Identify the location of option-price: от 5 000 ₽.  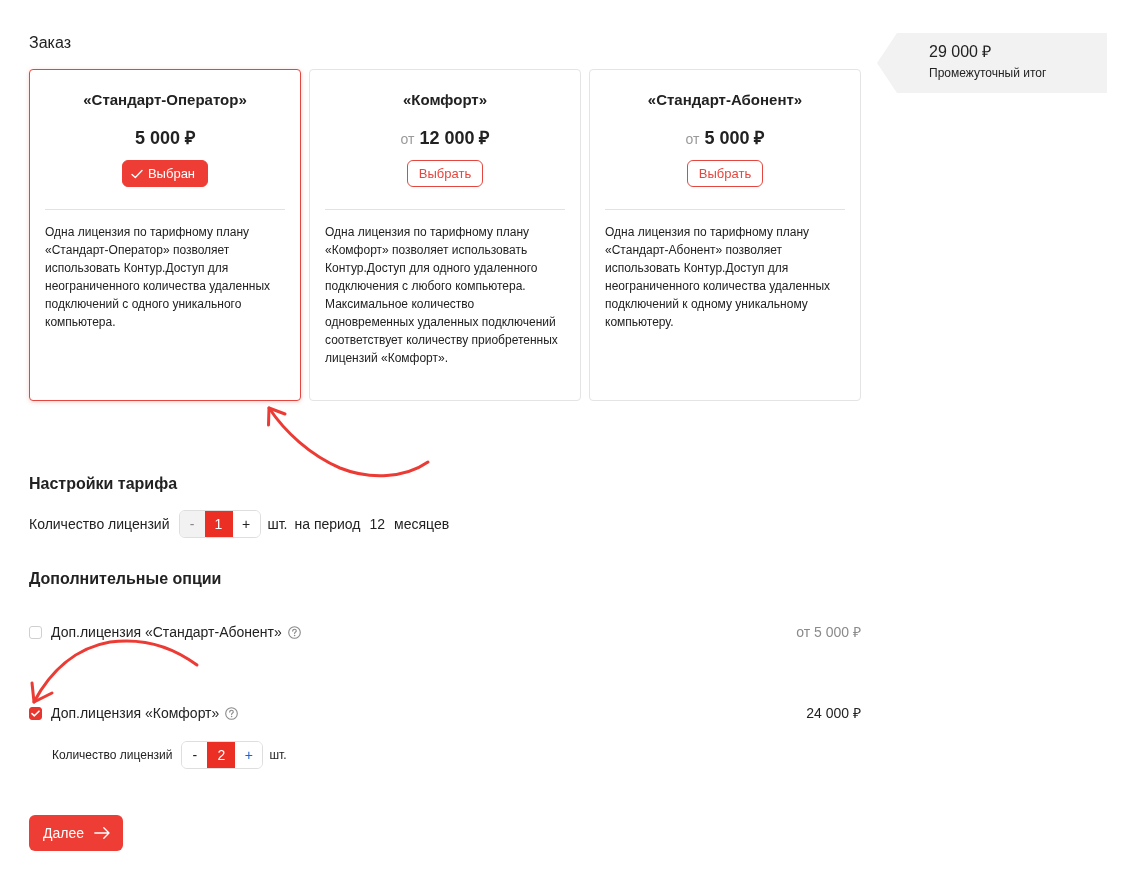
(828, 632).